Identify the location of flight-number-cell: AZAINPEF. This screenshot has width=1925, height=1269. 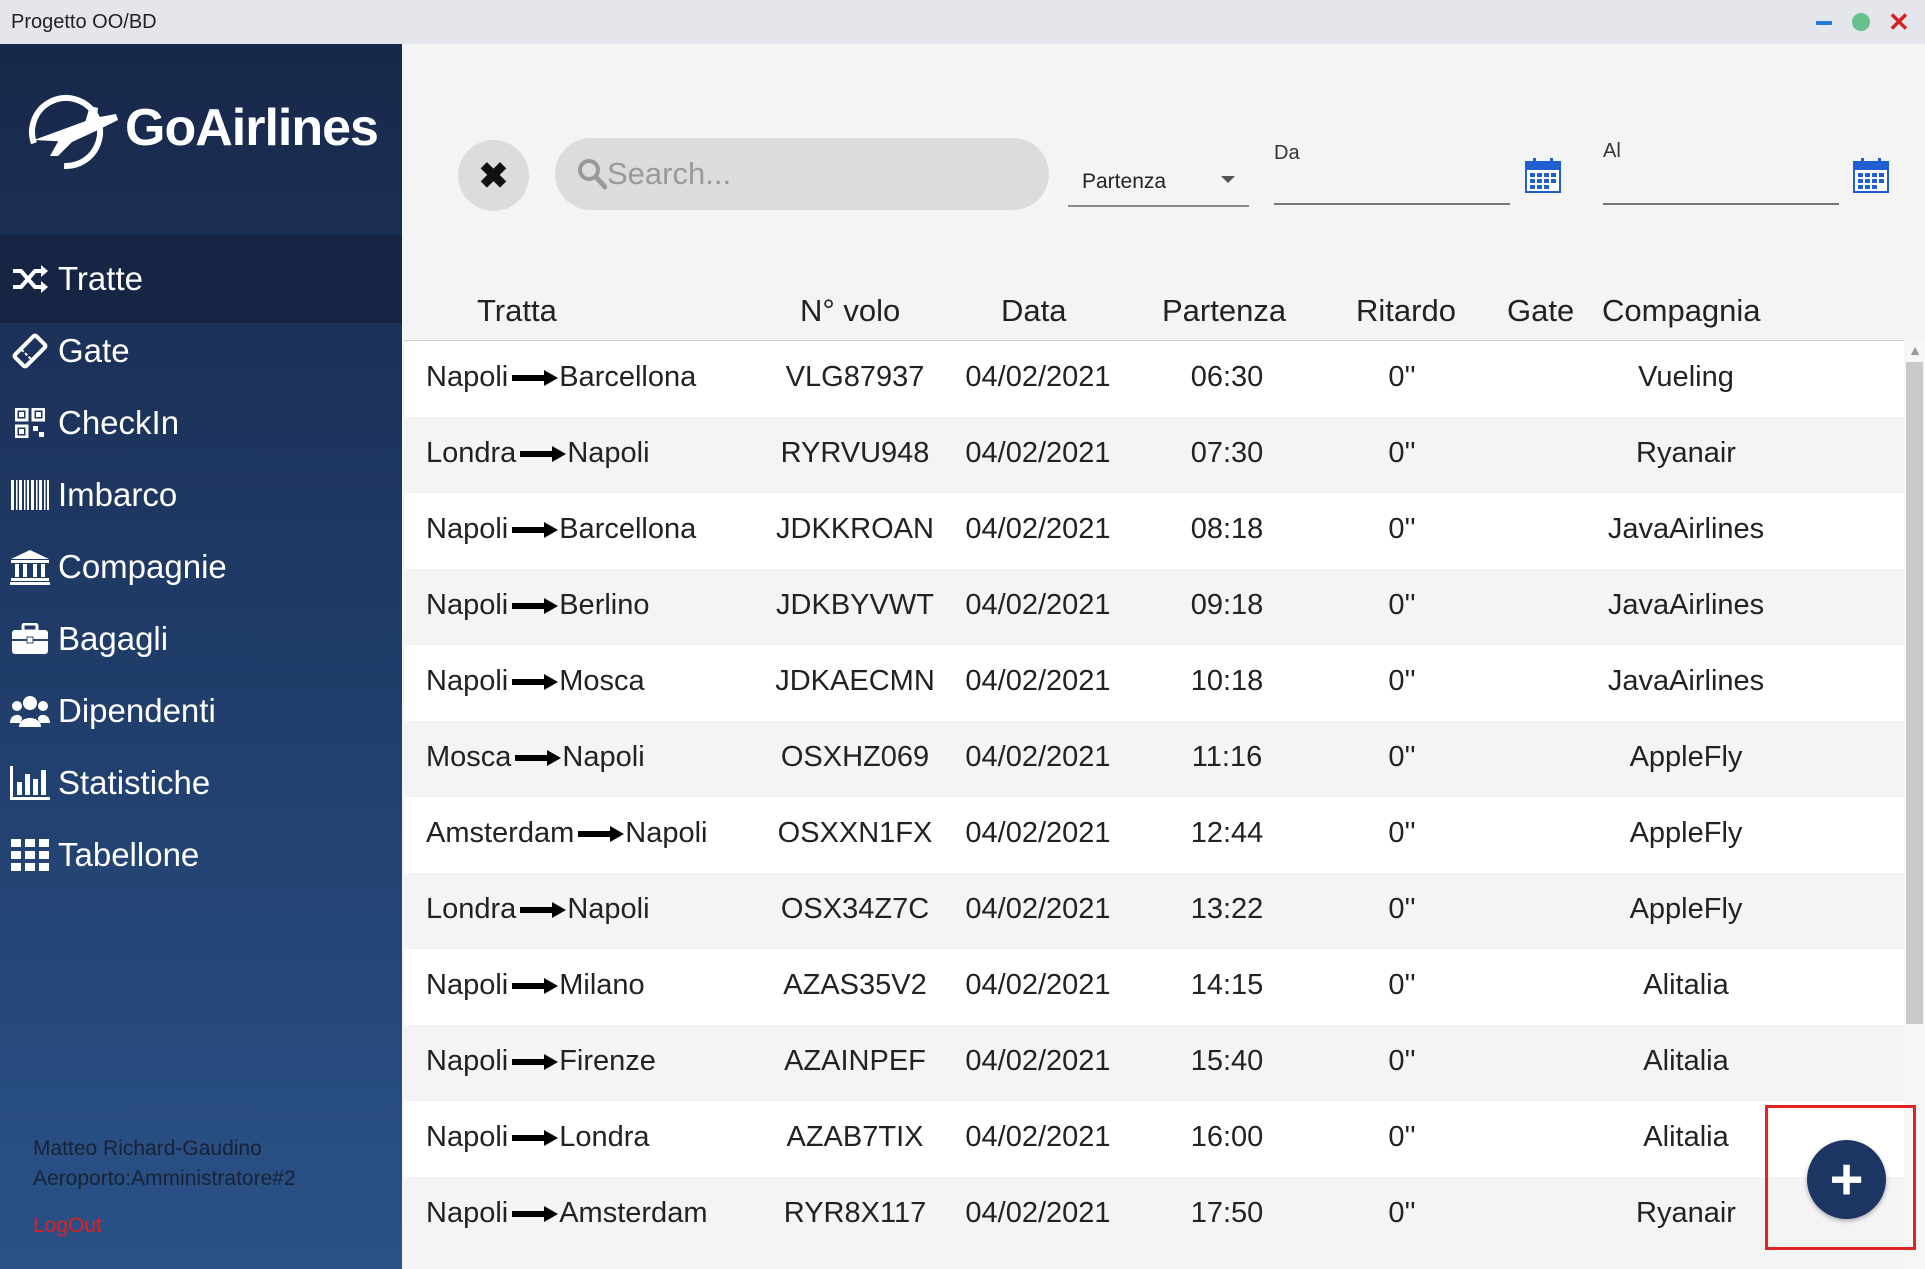
(855, 1061).